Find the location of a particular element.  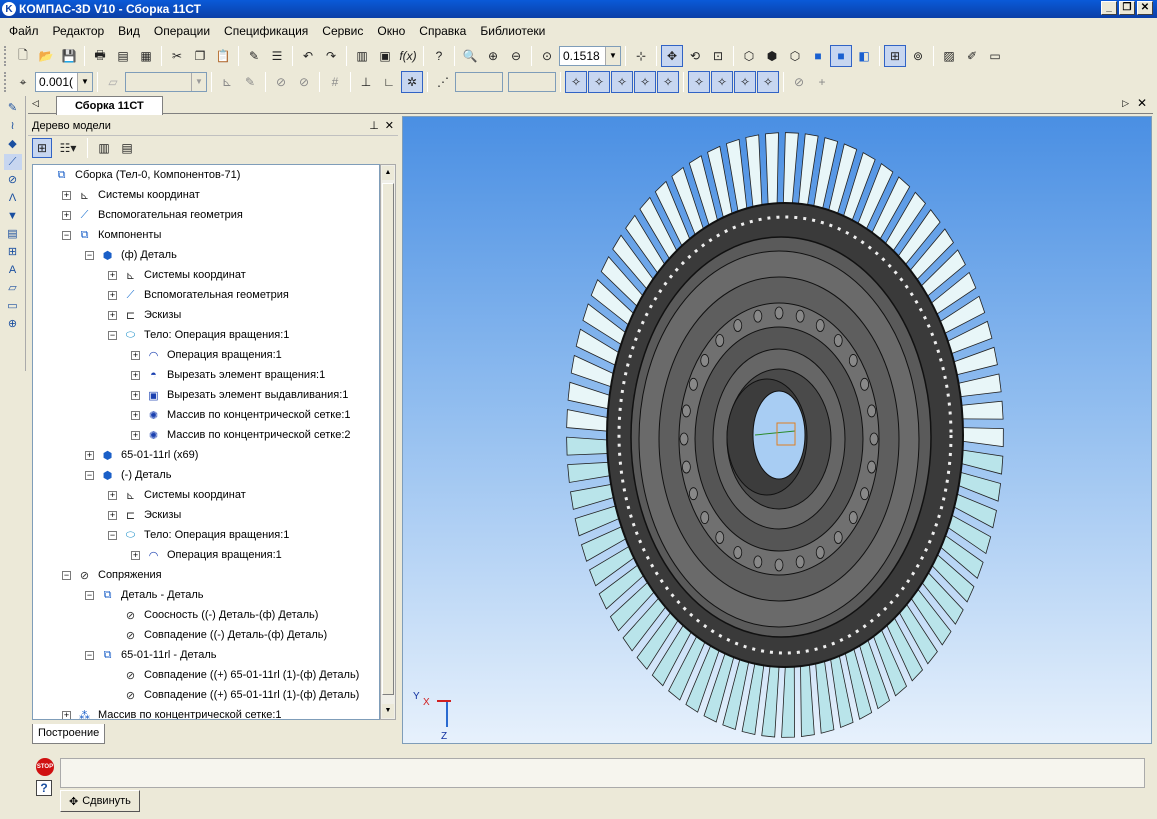

snap-normal-icon: ✧ is located at coordinates (668, 82).